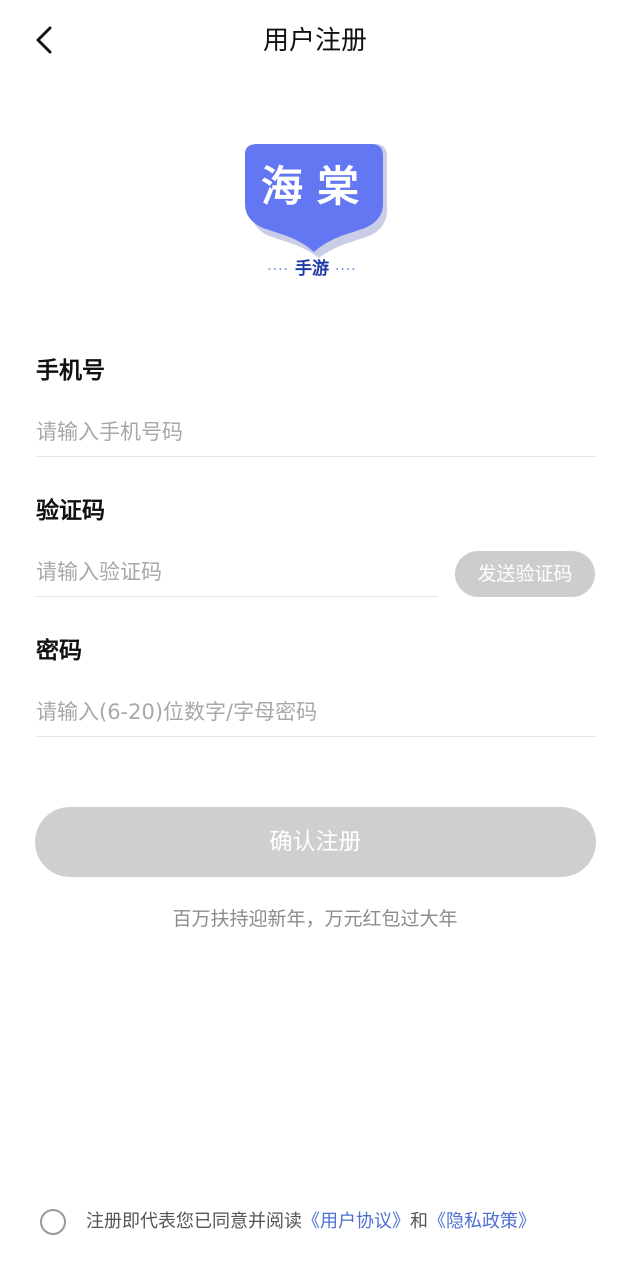 Image resolution: width=630 pixels, height=1280 pixels. Describe the element at coordinates (316, 456) in the screenshot. I see `phone-divider` at that location.